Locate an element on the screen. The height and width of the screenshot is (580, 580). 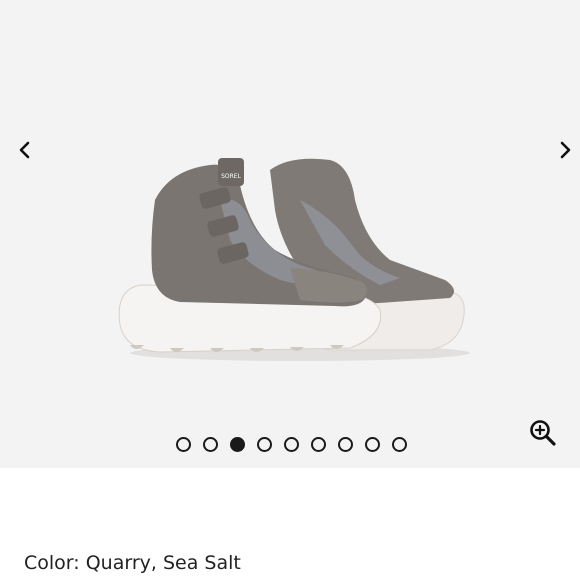
next-image-button is located at coordinates (566, 150).